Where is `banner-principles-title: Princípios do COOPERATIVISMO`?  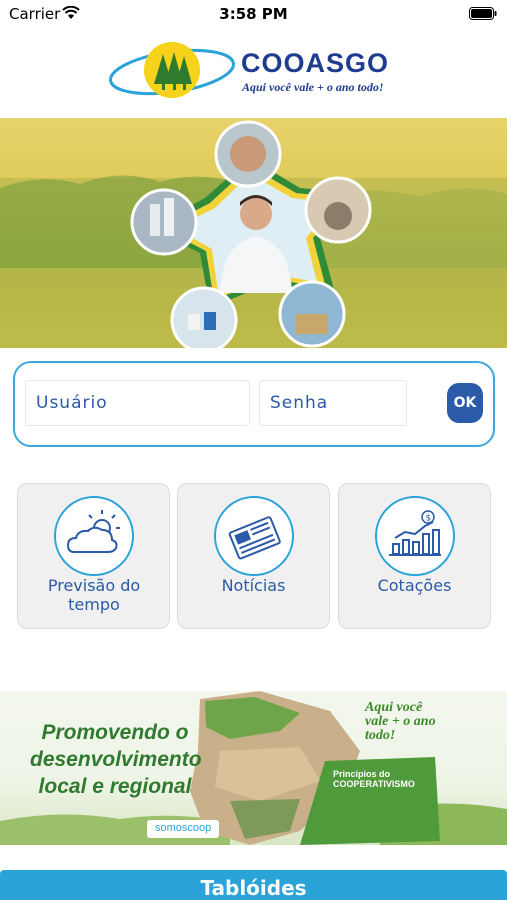
banner-principles-title: Princípios do COOPERATIVISMO is located at coordinates (374, 779).